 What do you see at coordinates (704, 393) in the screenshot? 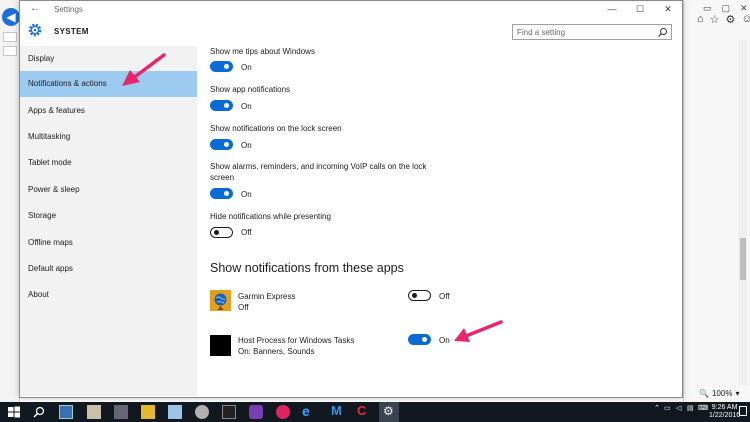
I see `zoom-icon: 🔍` at bounding box center [704, 393].